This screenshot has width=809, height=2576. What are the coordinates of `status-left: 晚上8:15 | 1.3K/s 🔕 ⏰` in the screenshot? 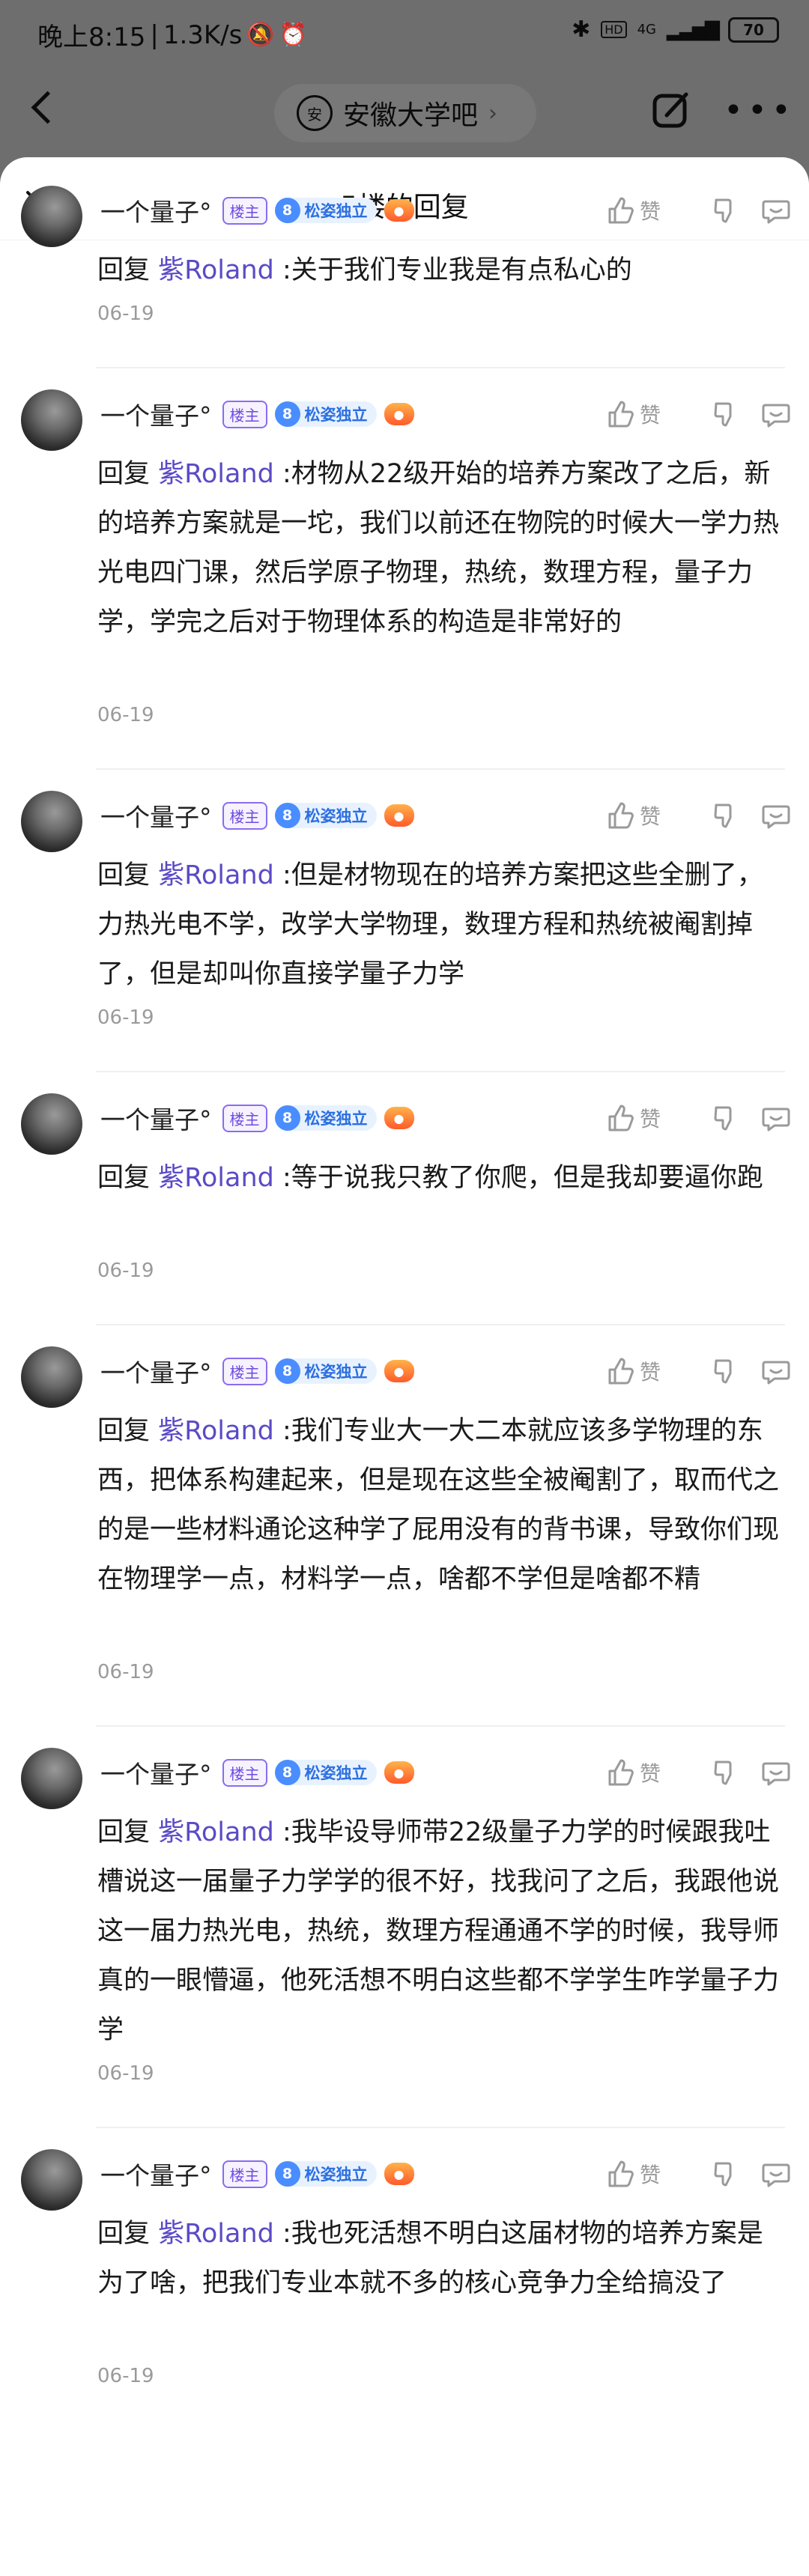 It's located at (172, 34).